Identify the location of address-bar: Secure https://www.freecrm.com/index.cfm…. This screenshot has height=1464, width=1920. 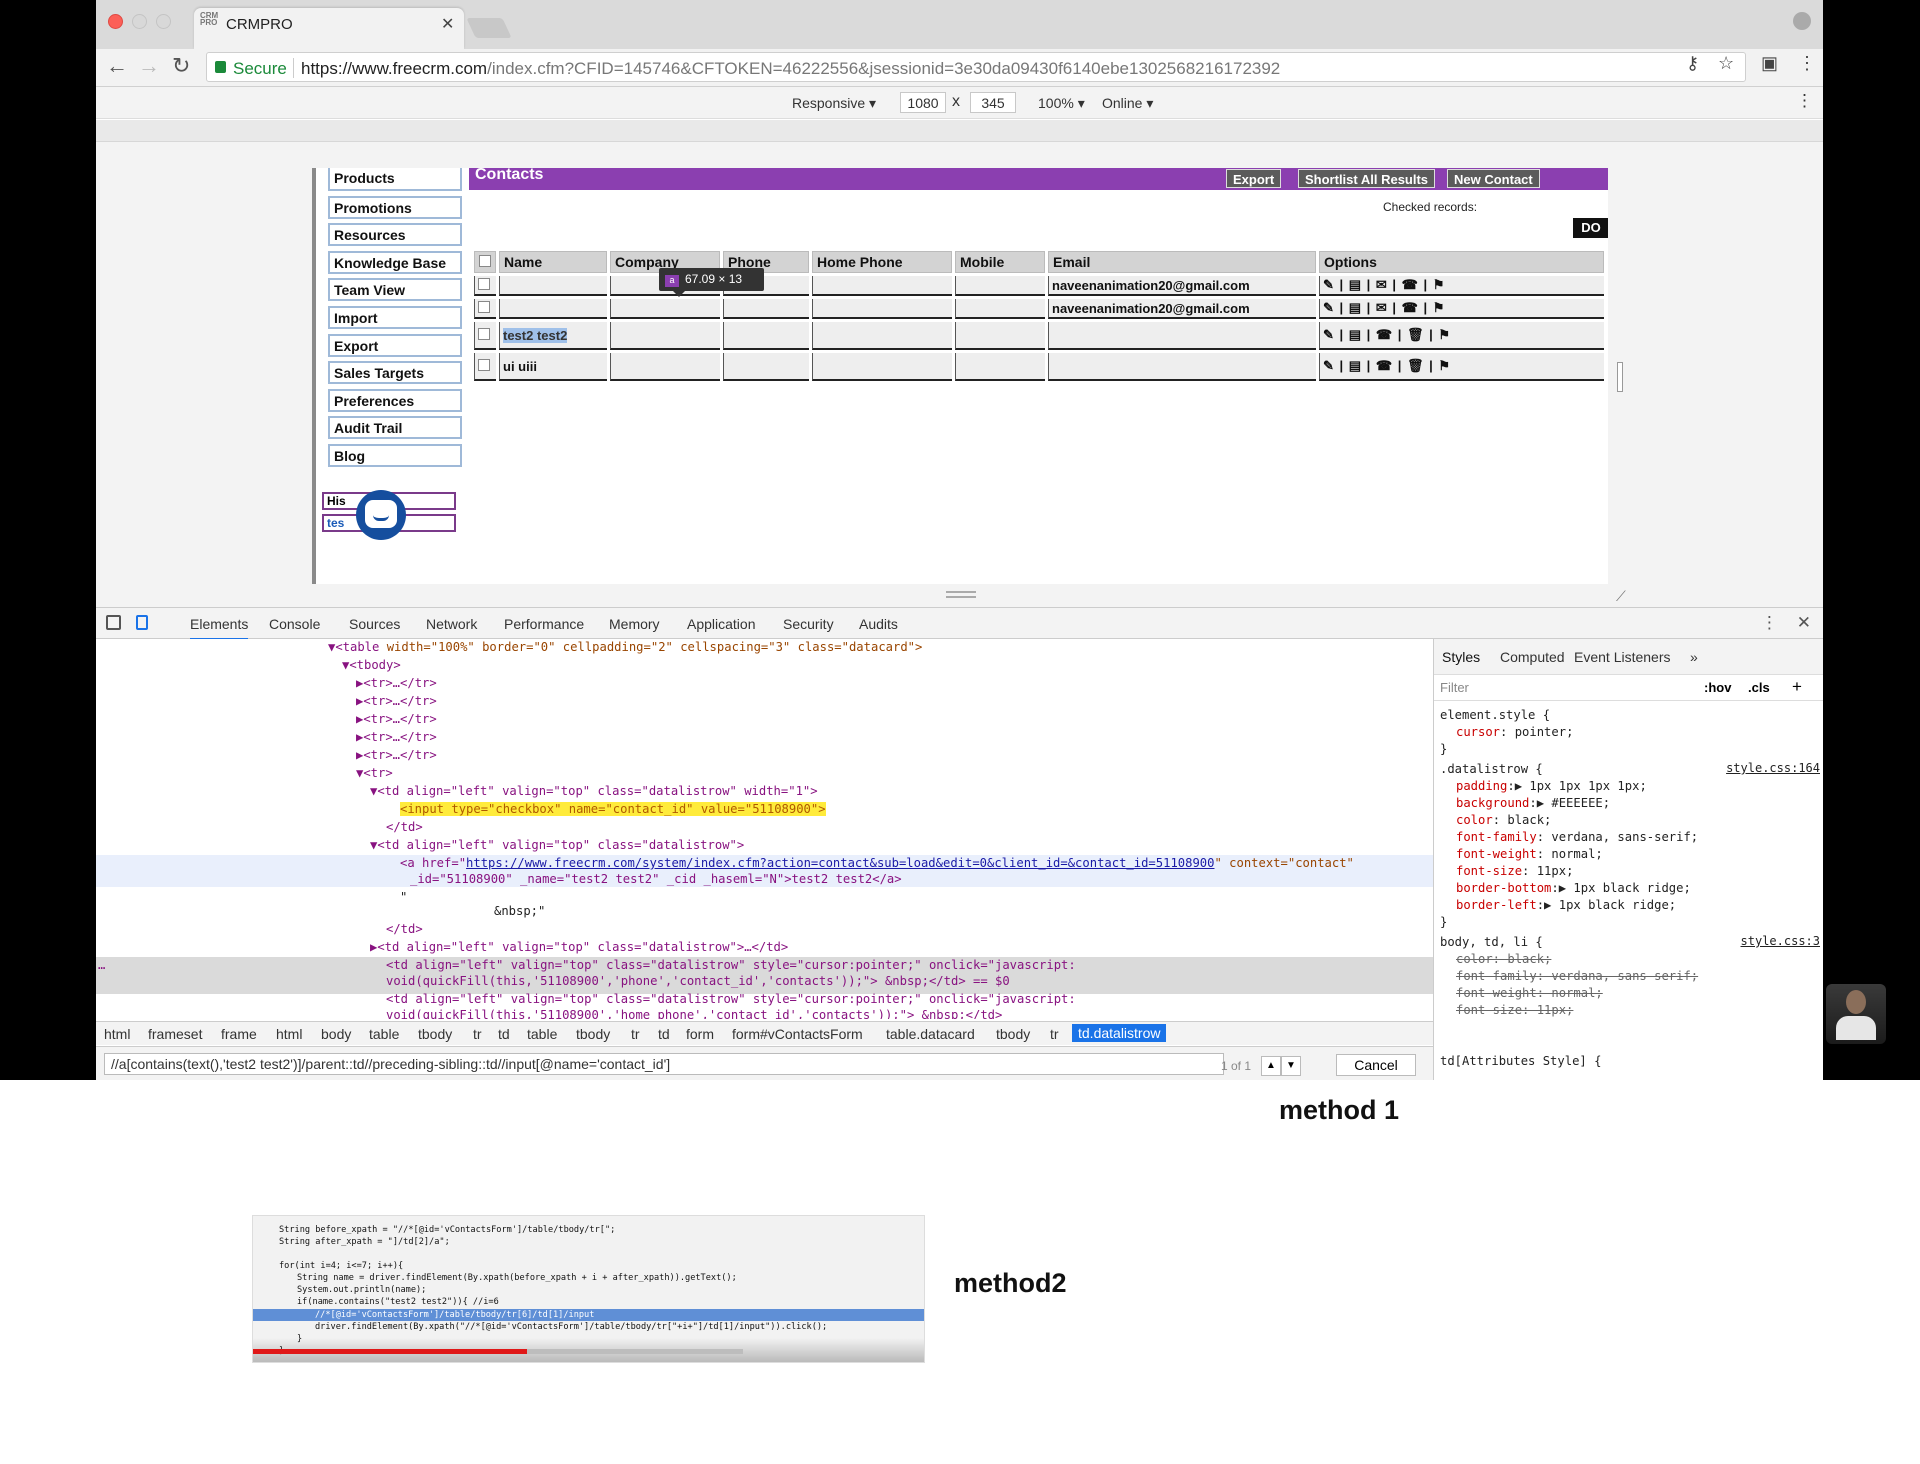
(976, 67).